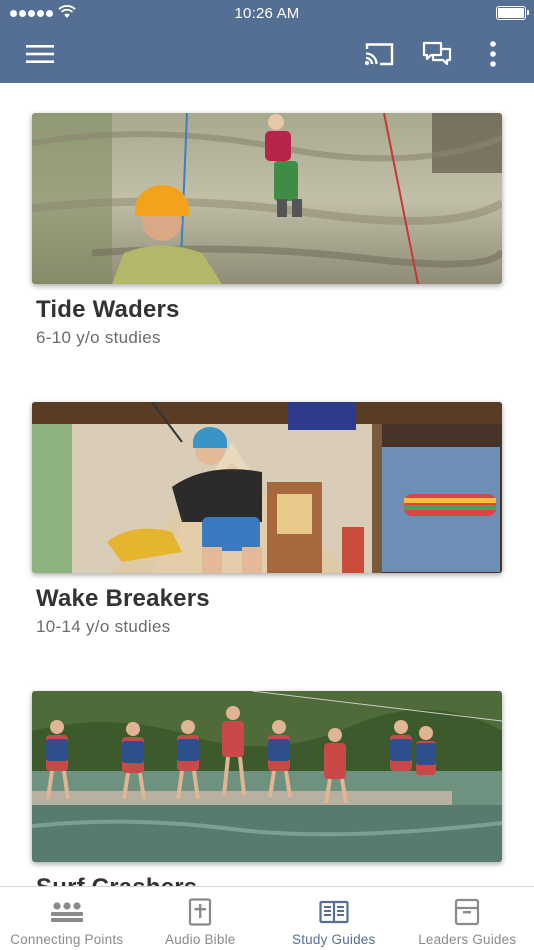 The height and width of the screenshot is (950, 534). Describe the element at coordinates (200, 912) in the screenshot. I see `bible-icon` at that location.